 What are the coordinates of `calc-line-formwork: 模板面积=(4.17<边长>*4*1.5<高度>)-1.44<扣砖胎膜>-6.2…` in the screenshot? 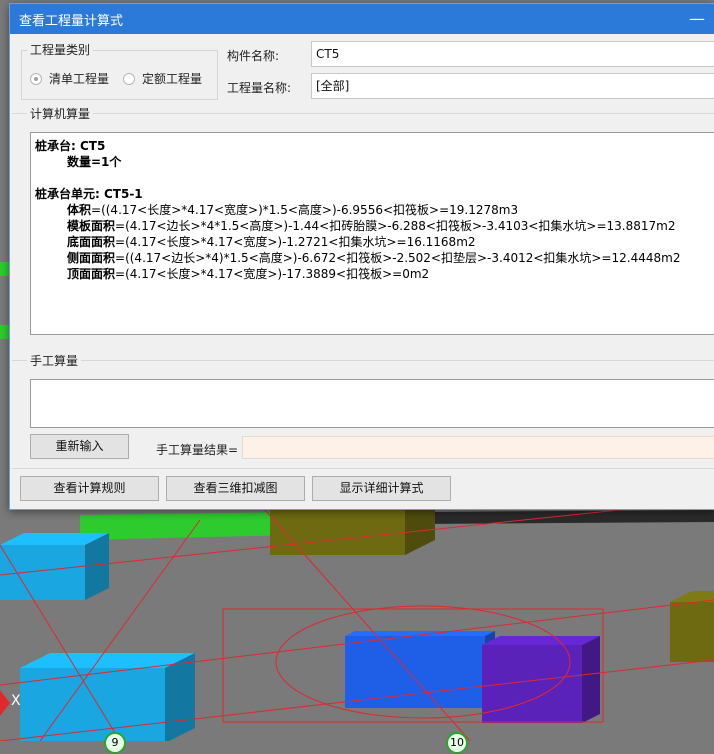 It's located at (374, 226).